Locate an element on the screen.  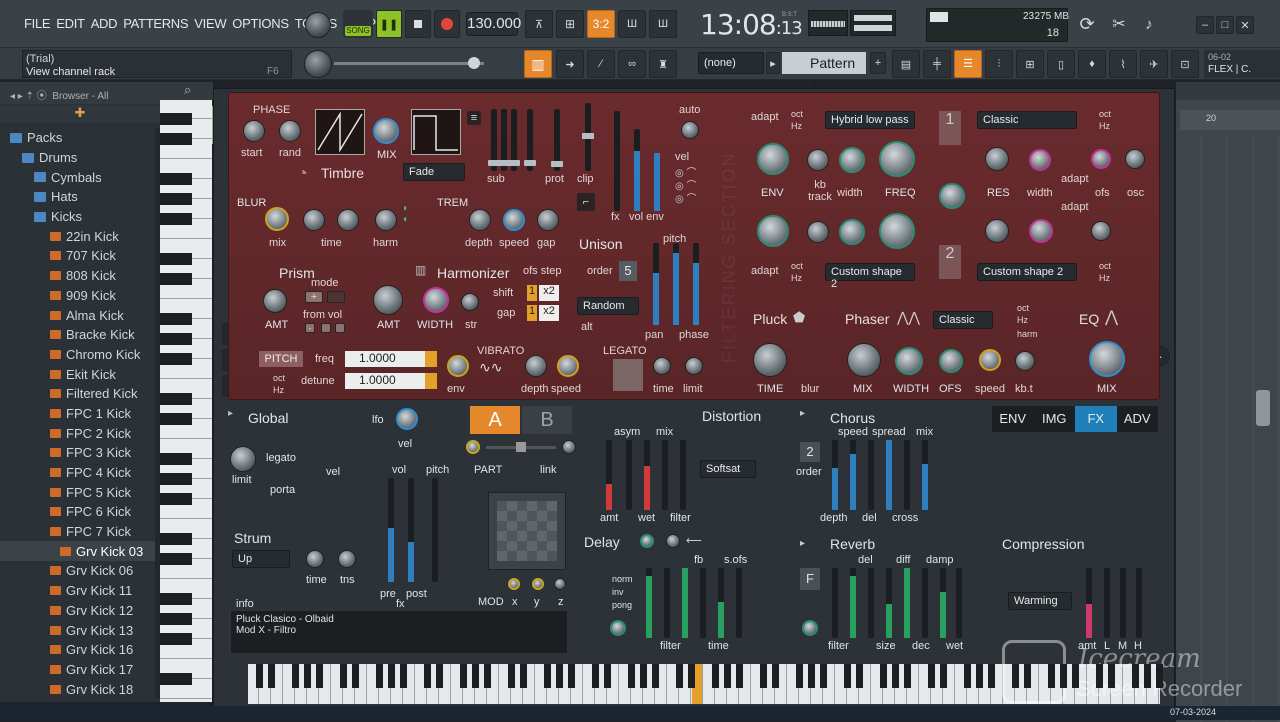
arrow-right-icon: ➜ is located at coordinates (570, 64).